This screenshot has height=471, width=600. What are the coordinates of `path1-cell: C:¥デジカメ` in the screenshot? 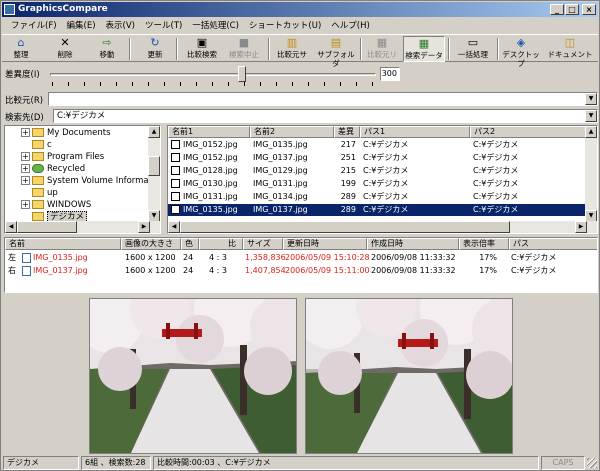 It's located at (386, 209).